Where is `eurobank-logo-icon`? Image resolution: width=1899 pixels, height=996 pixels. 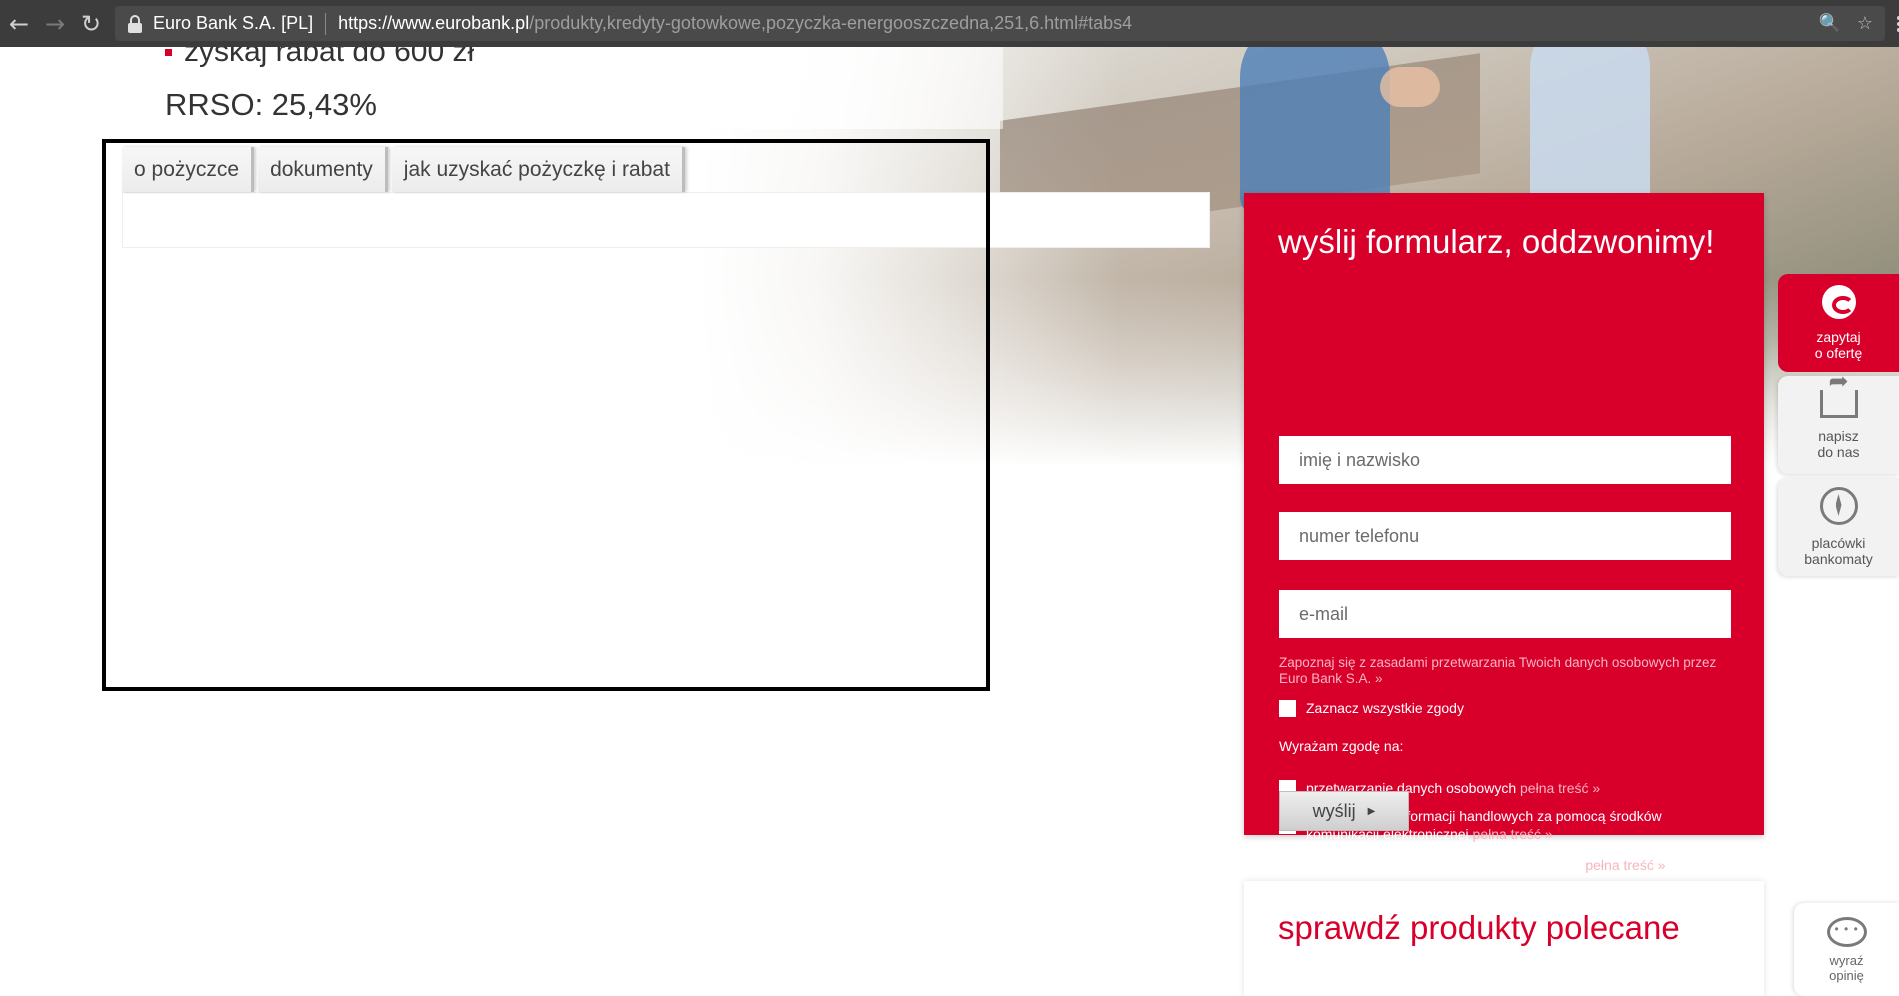
eurobank-logo-icon is located at coordinates (1838, 302).